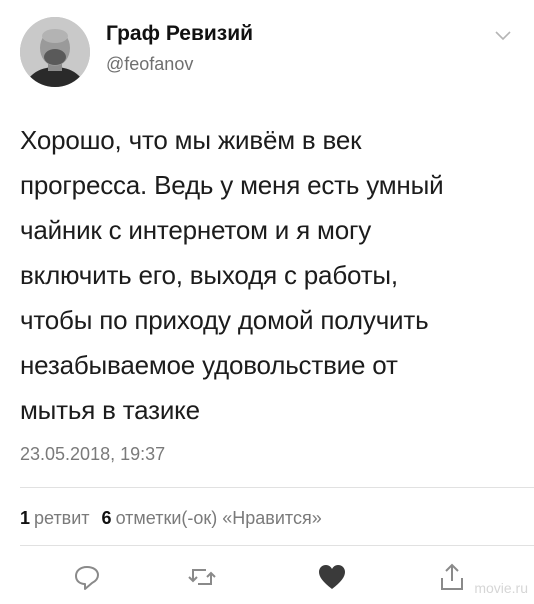 The height and width of the screenshot is (604, 534). What do you see at coordinates (25, 518) in the screenshot?
I see `retweets-count: 1` at bounding box center [25, 518].